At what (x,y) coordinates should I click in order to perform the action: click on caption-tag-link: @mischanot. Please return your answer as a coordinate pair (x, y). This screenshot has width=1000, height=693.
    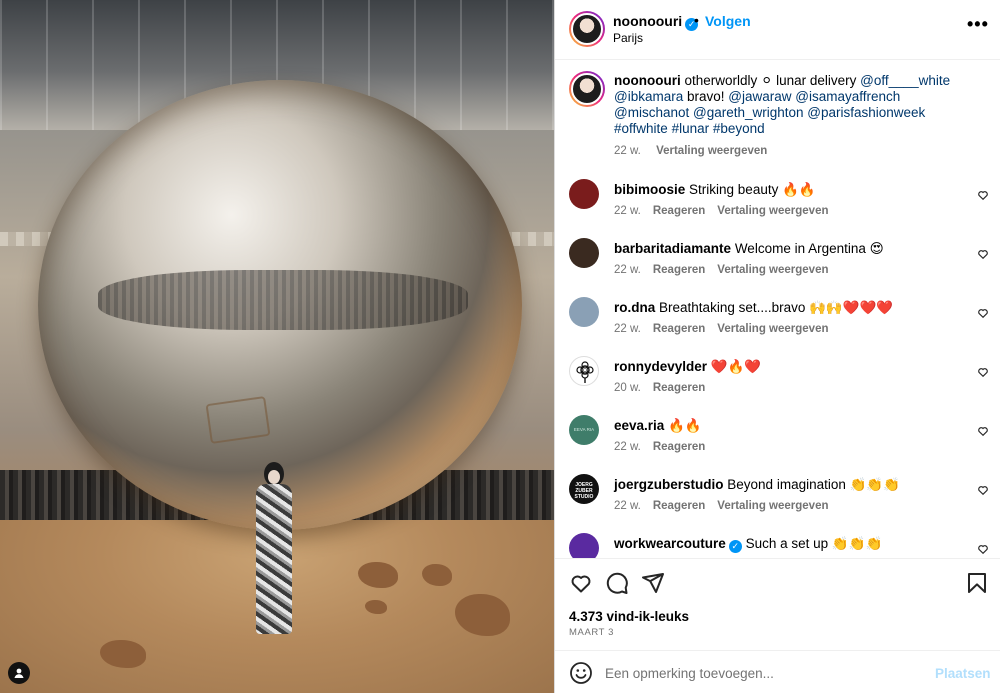
    Looking at the image, I should click on (651, 112).